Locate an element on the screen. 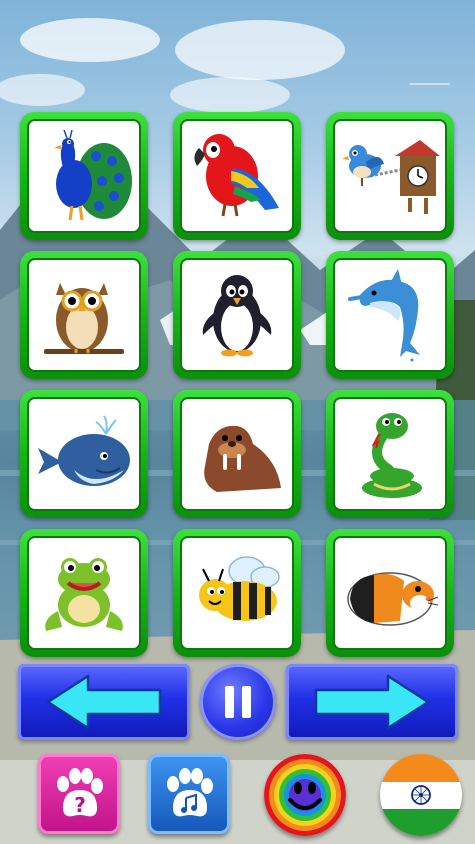 The width and height of the screenshot is (475, 844). animal-tile-bee is located at coordinates (237, 593).